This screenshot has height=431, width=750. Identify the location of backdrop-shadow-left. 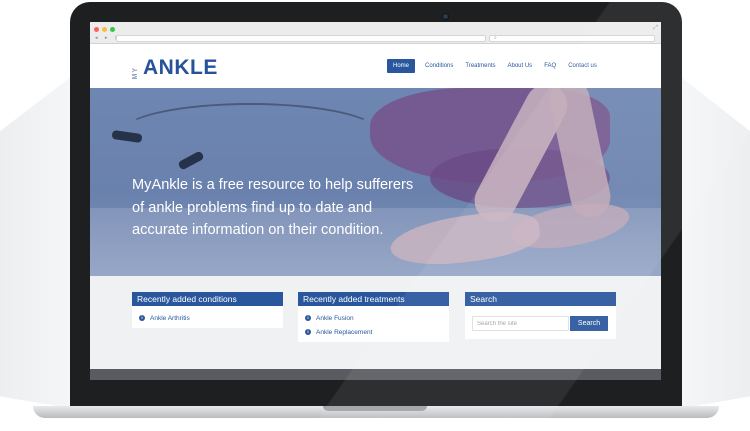
(40, 240).